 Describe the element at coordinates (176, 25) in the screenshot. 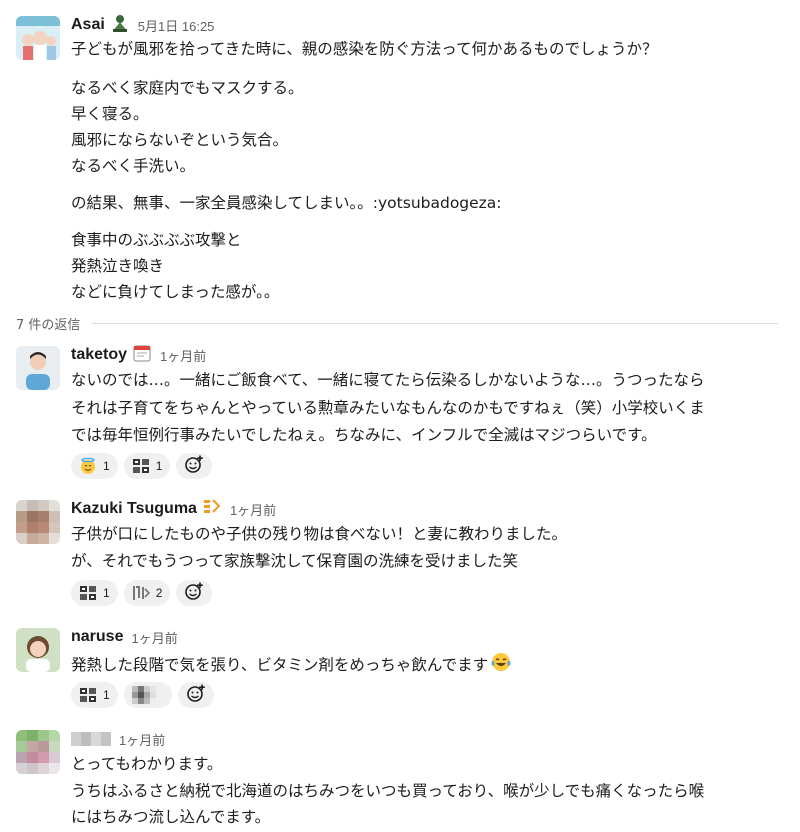

I see `timestamp: 5月1日 16:25` at that location.